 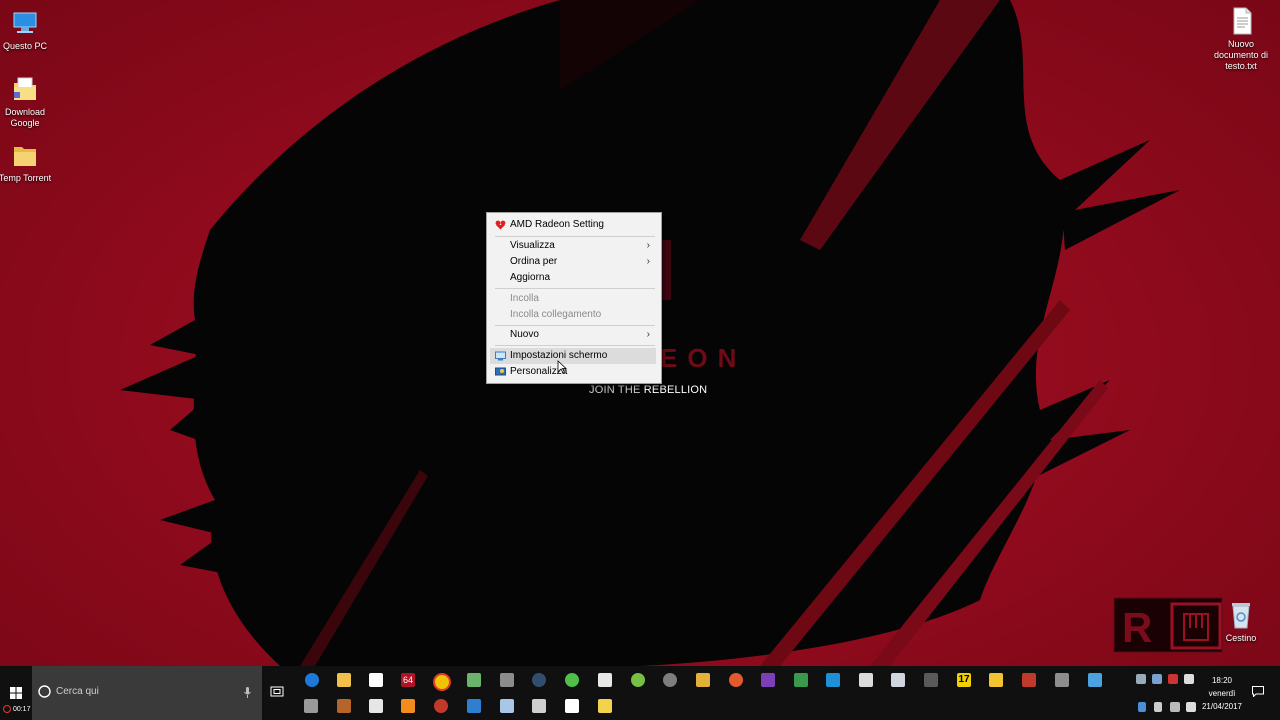 What do you see at coordinates (1222, 680) in the screenshot?
I see `clock-time: 18:20` at bounding box center [1222, 680].